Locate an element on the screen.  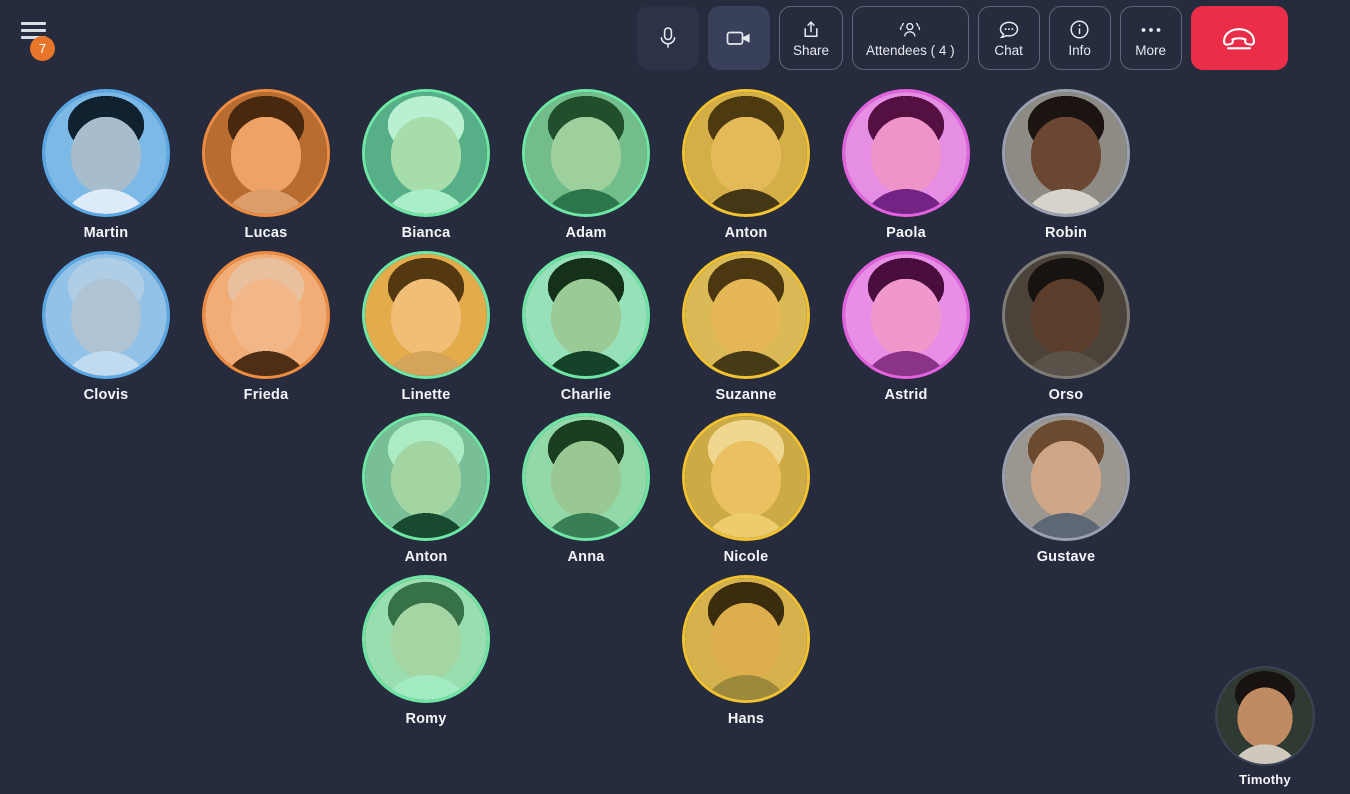
self-view-tile: Timothy is located at coordinates (1265, 726).